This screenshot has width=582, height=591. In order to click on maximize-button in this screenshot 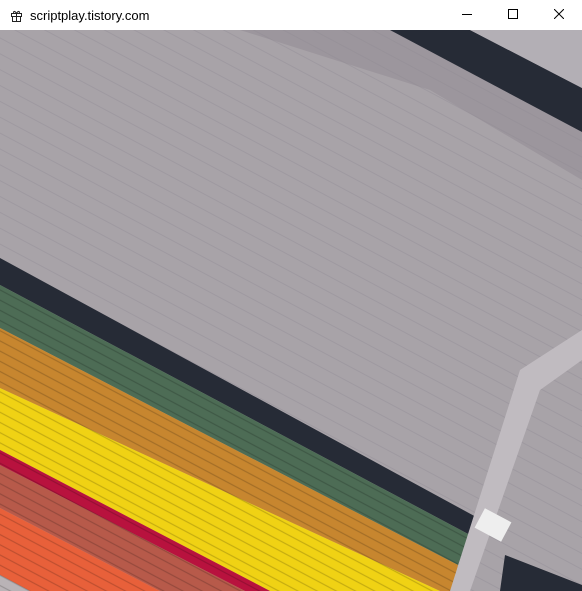, I will do `click(513, 15)`.